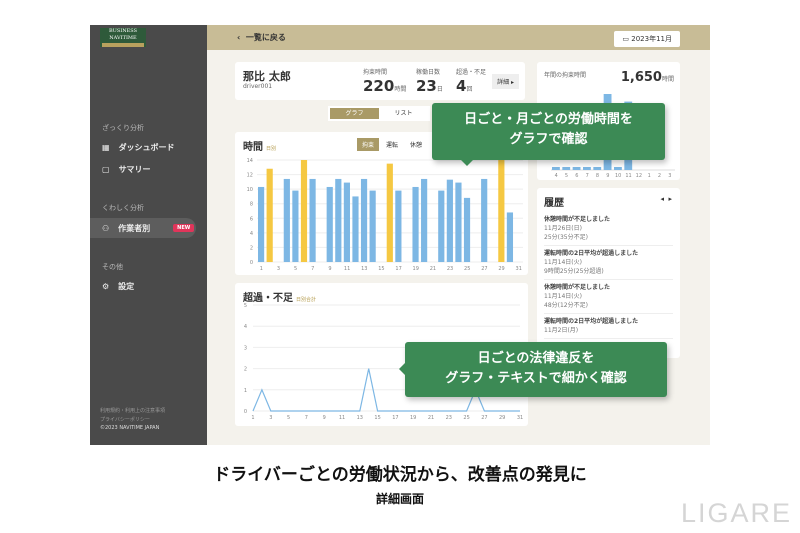 The width and height of the screenshot is (800, 533). What do you see at coordinates (608, 229) in the screenshot?
I see `history-item: 休憩時間が不足しました 11月26日(日) 25分(35分不足)` at bounding box center [608, 229].